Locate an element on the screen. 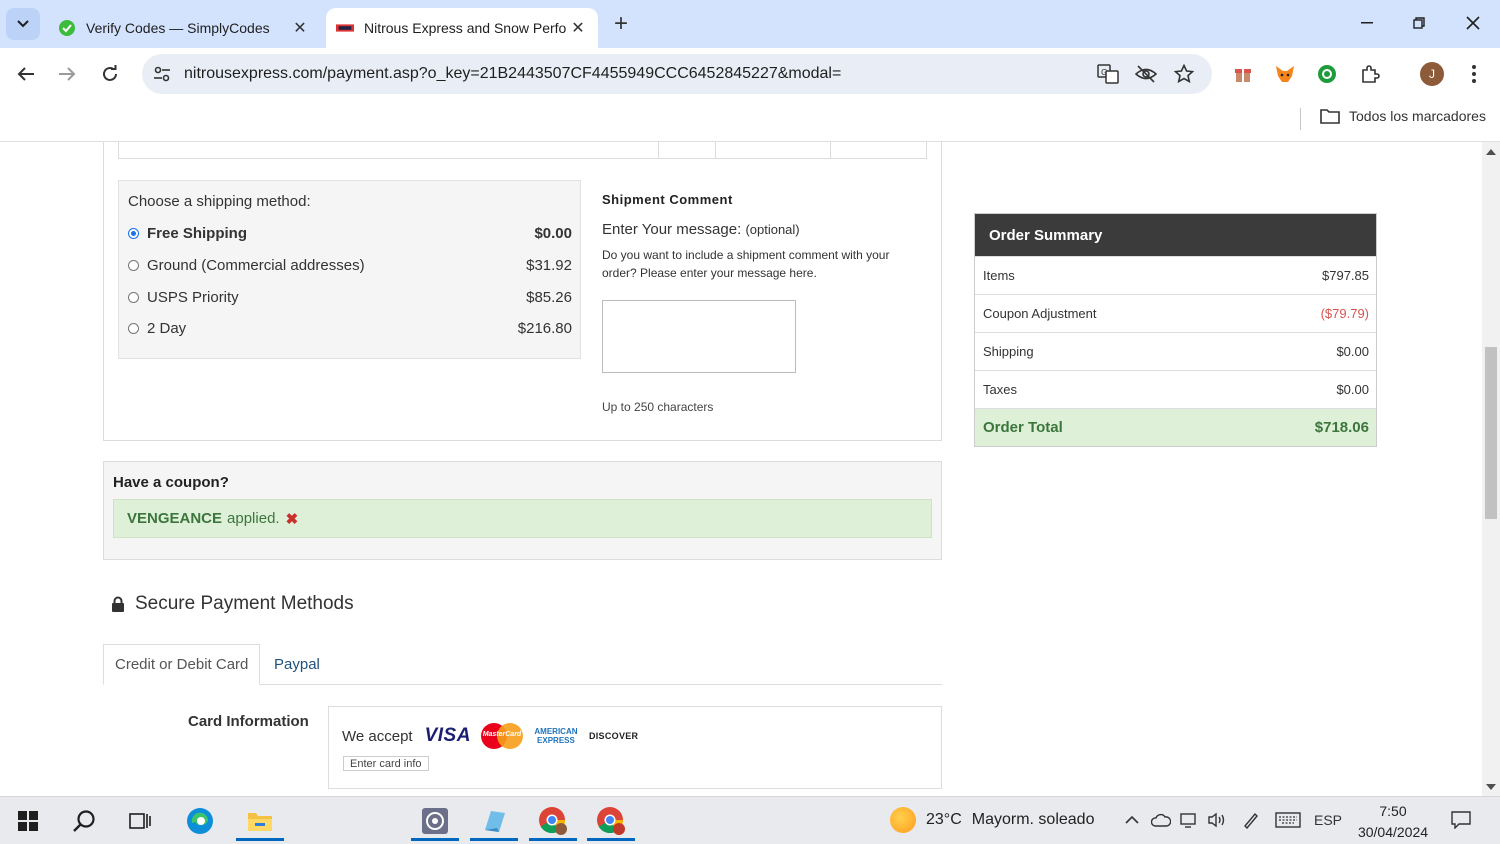 This screenshot has width=1500, height=844. file-explorer-app is located at coordinates (260, 821).